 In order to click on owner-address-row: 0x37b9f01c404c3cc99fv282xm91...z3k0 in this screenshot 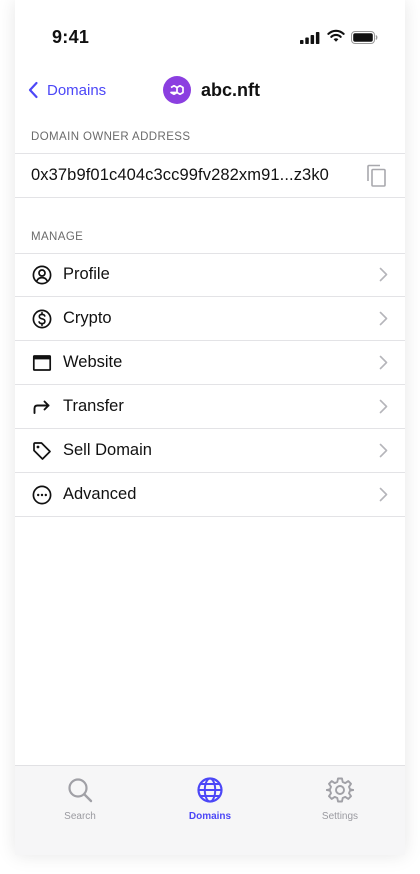, I will do `click(210, 175)`.